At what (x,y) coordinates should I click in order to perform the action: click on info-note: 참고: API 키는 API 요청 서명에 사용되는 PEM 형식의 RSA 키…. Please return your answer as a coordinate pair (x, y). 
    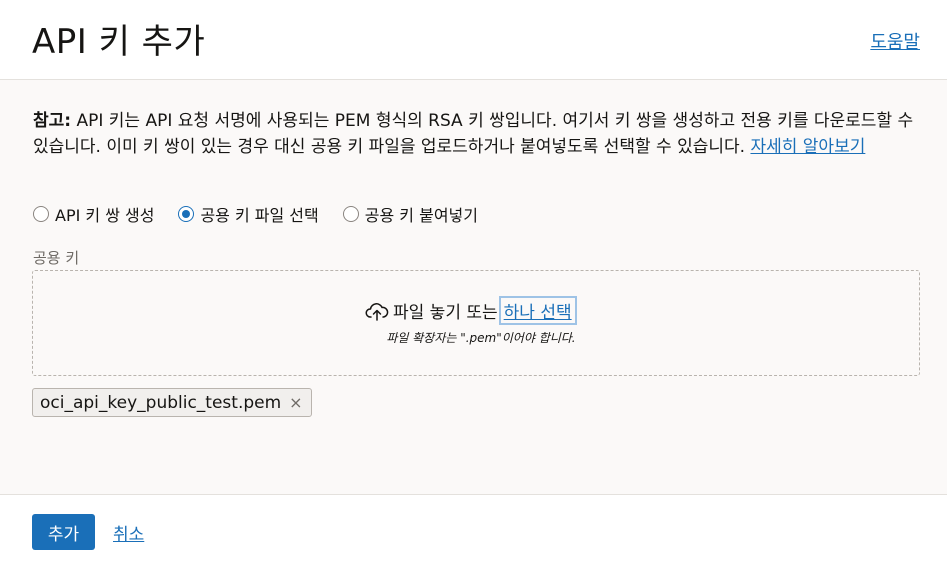
    Looking at the image, I should click on (475, 134).